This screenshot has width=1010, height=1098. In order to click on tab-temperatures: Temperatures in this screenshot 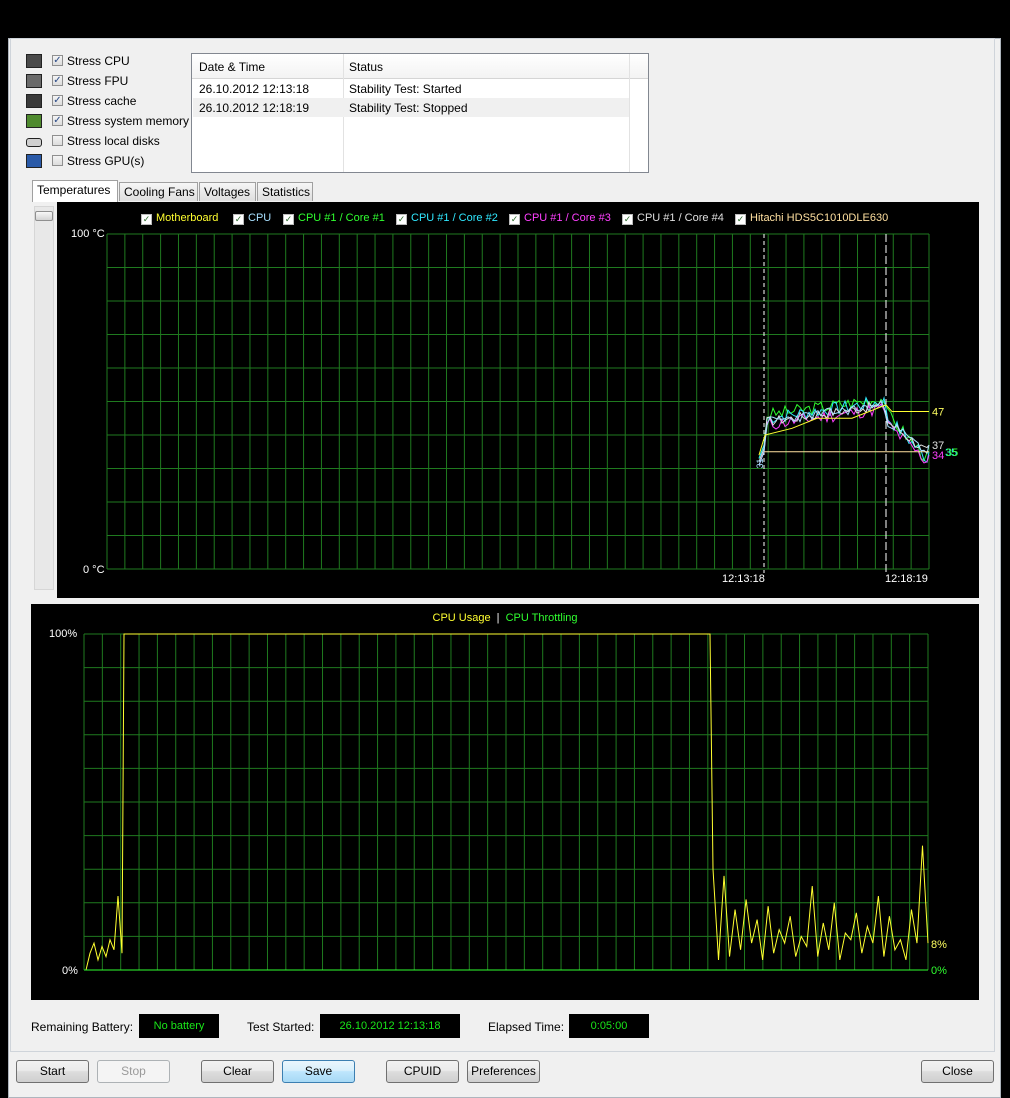, I will do `click(75, 191)`.